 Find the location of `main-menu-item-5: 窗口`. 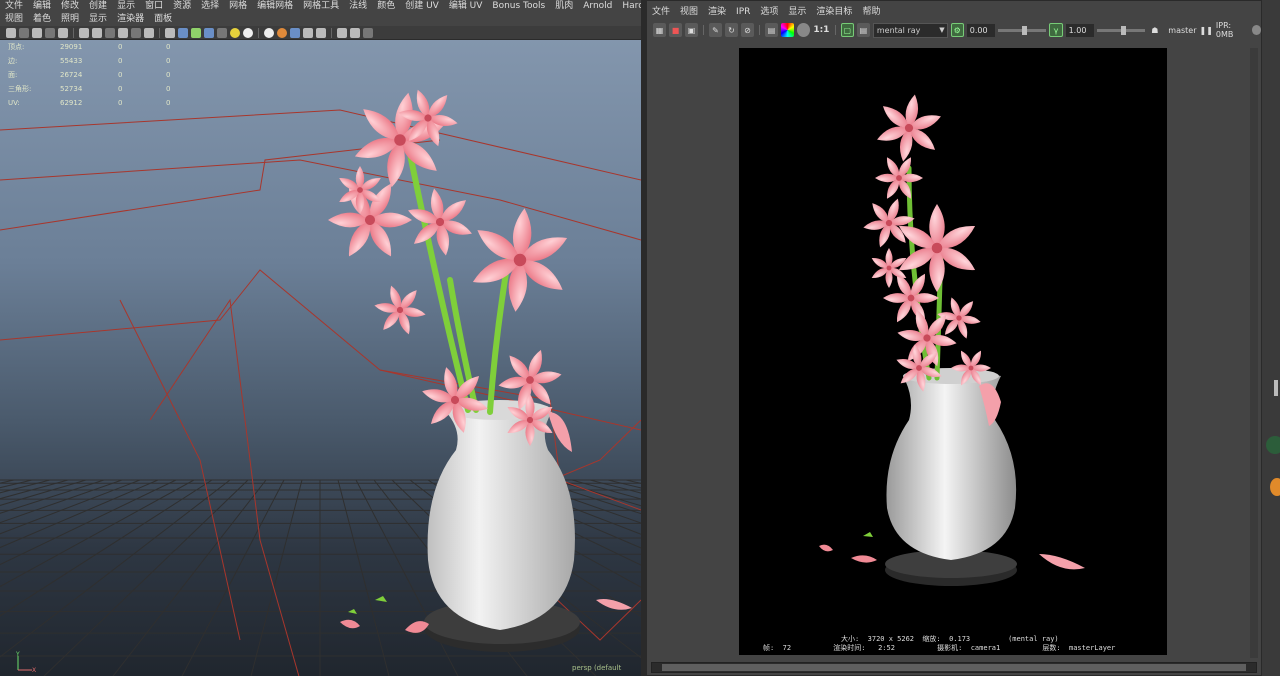

main-menu-item-5: 窗口 is located at coordinates (154, 6).